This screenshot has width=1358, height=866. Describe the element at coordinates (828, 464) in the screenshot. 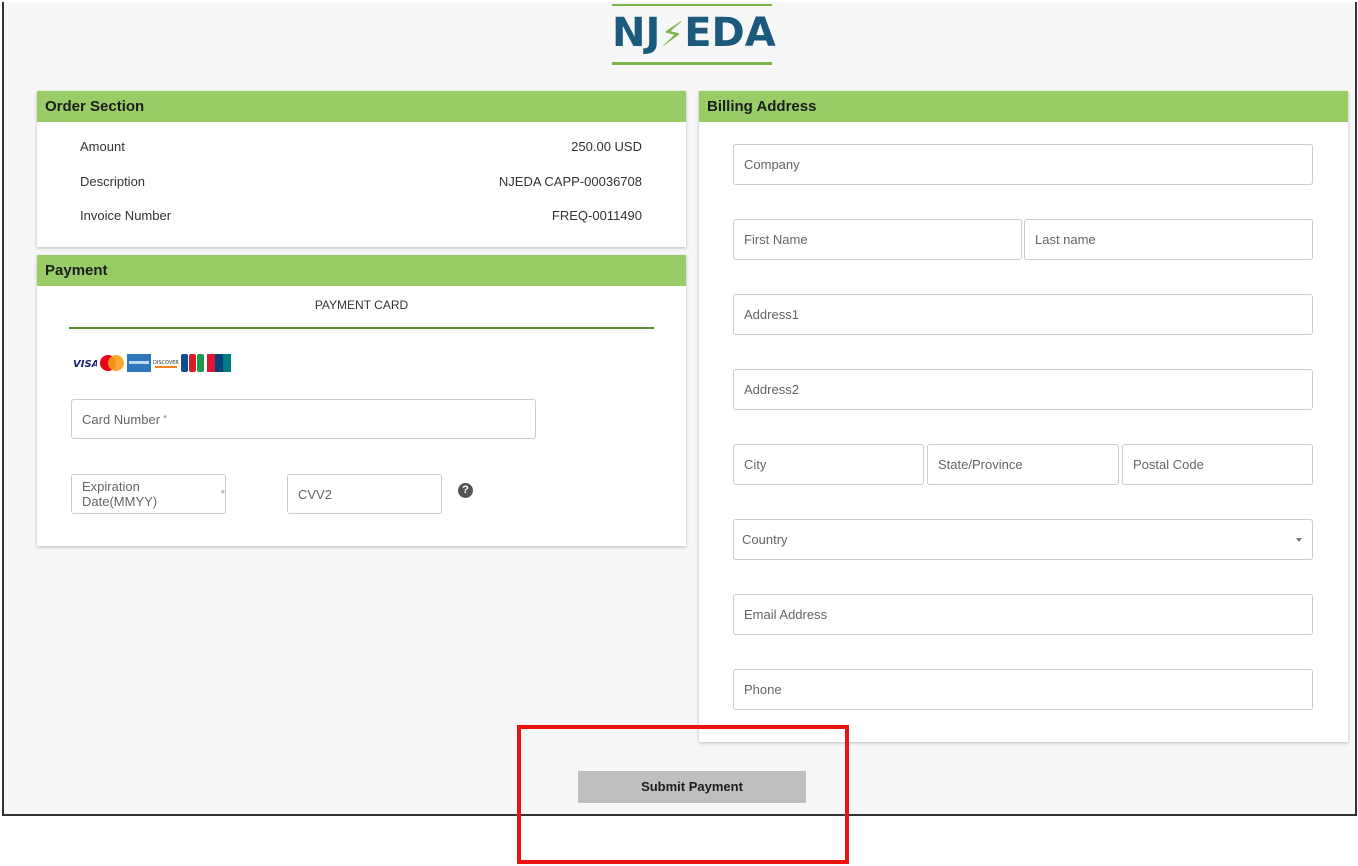

I see `city-input: City` at that location.